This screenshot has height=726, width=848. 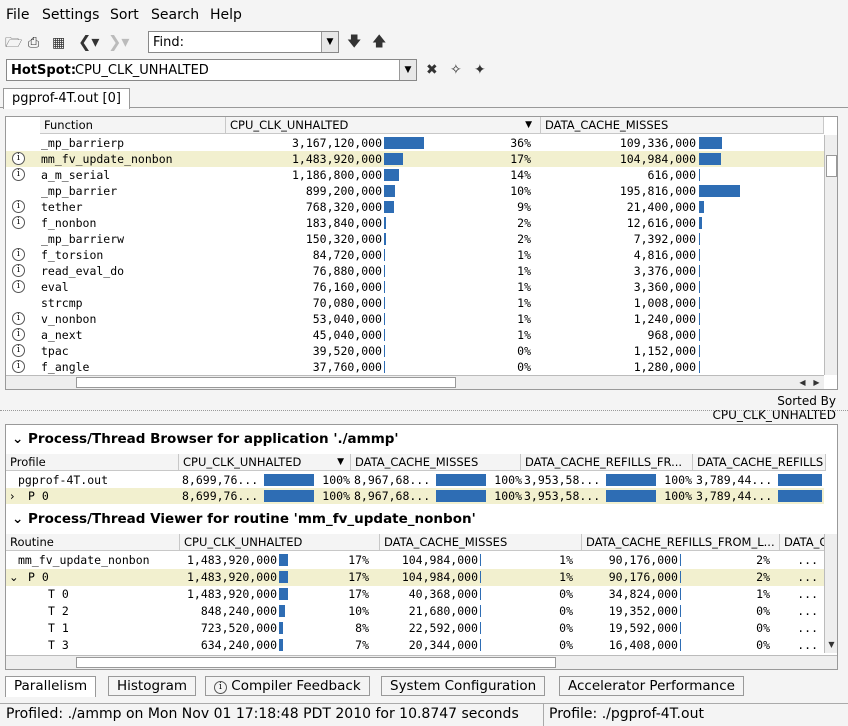 What do you see at coordinates (830, 255) in the screenshot?
I see `vertical-scrollbar` at bounding box center [830, 255].